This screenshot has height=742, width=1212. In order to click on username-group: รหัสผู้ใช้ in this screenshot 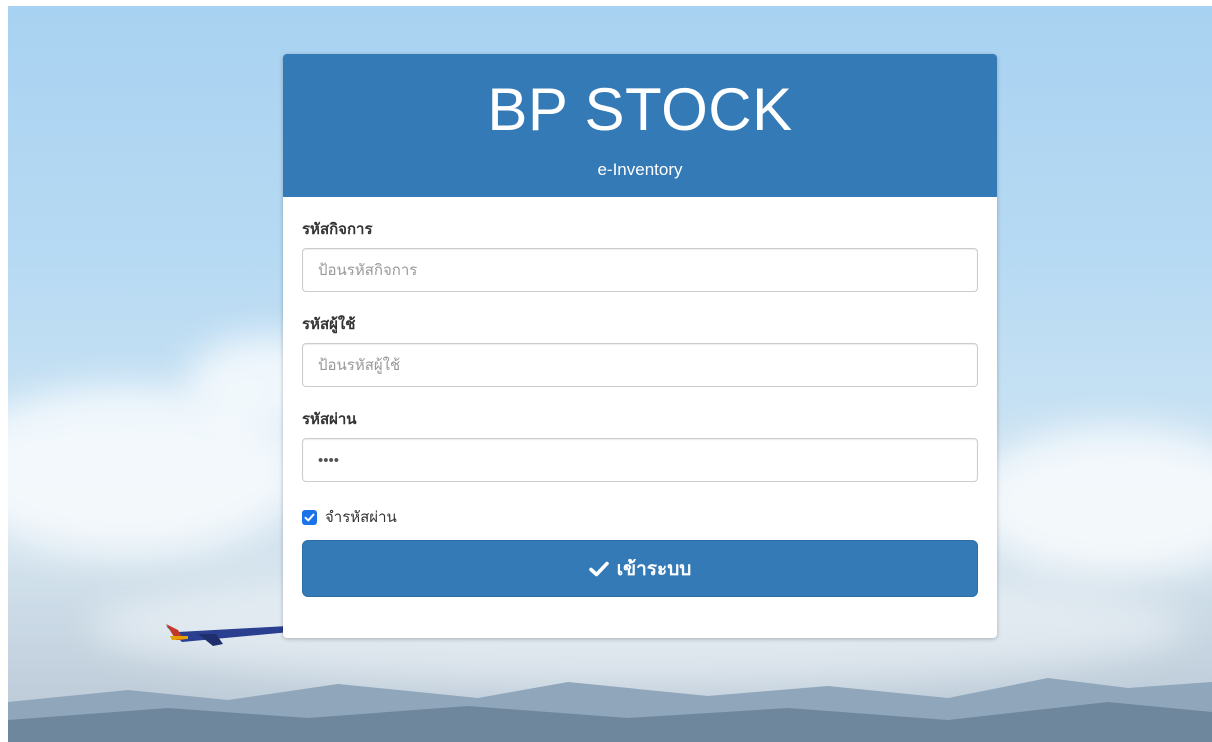, I will do `click(640, 350)`.